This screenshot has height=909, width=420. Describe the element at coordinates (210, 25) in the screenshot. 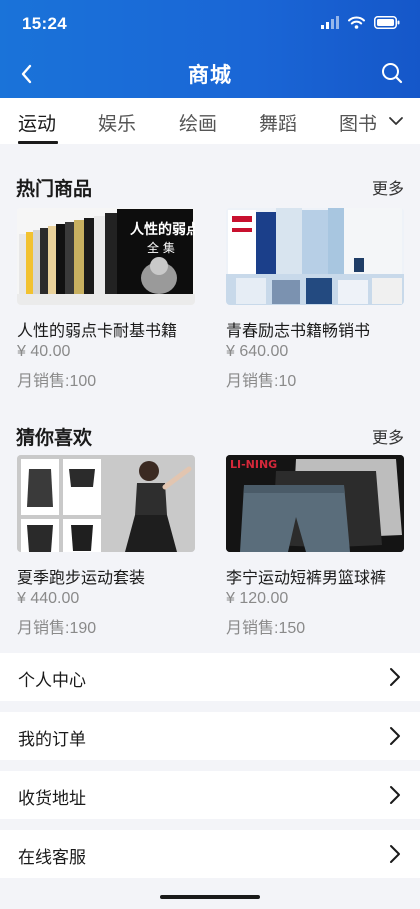

I see `status-bar: 15:24` at that location.